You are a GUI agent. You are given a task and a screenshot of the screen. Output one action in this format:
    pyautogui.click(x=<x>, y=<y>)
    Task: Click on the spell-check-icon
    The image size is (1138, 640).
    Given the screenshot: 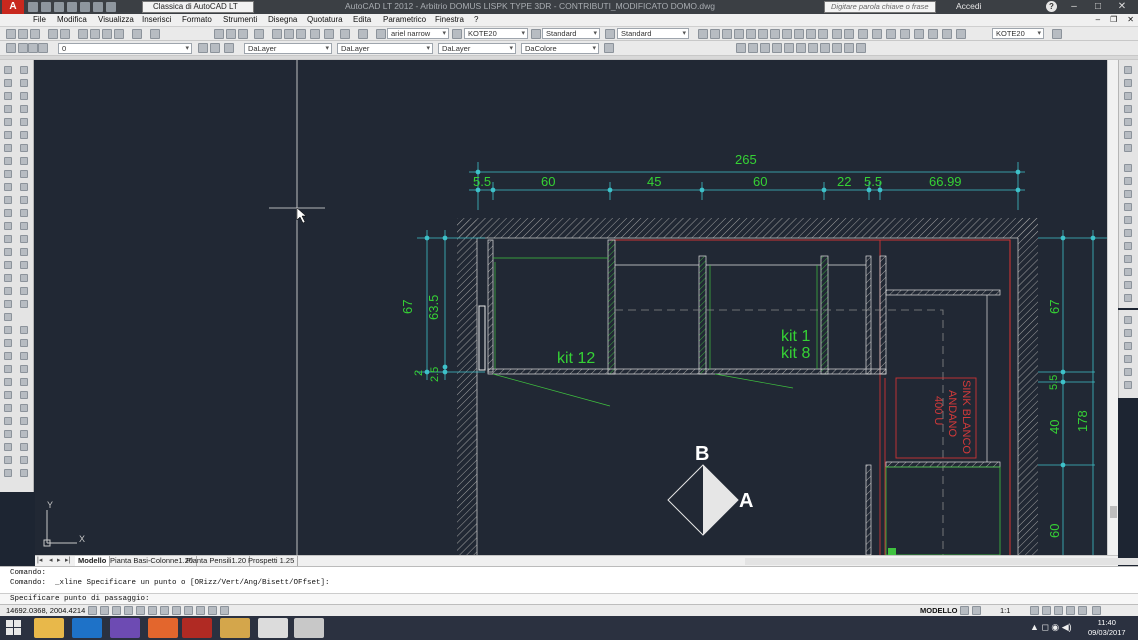 What is the action you would take?
    pyautogui.click(x=24, y=473)
    